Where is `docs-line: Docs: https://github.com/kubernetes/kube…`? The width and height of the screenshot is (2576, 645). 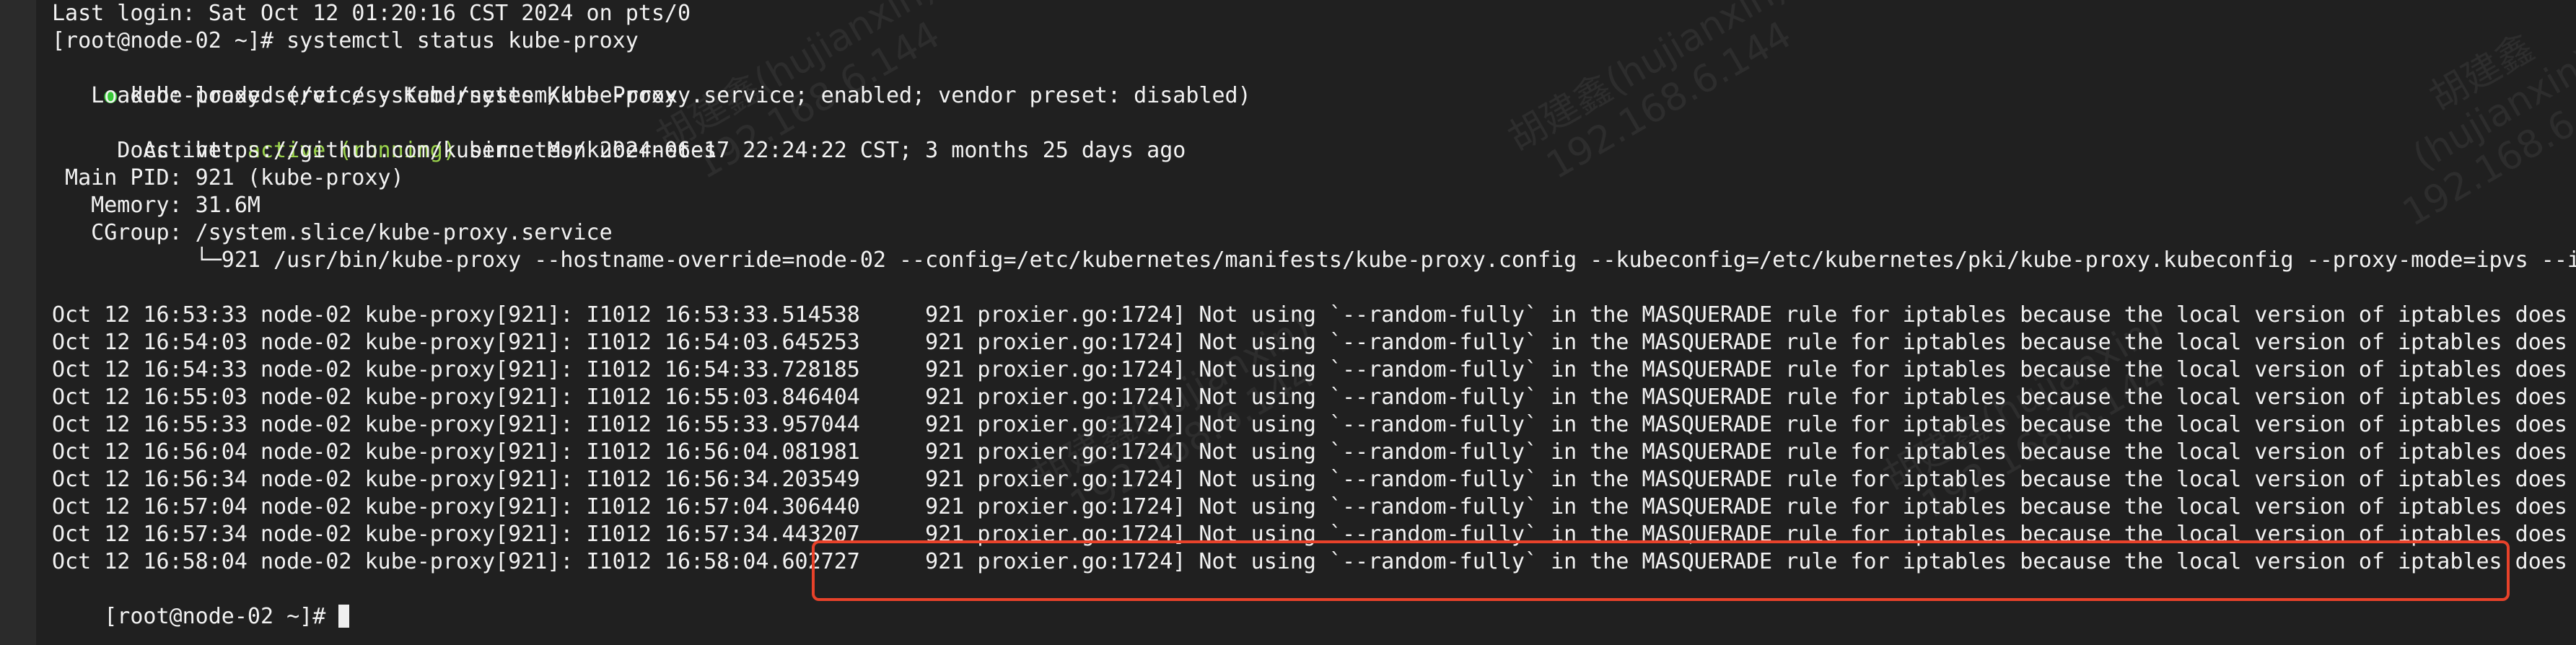
docs-line: Docs: https://github.com/kubernetes/kube… is located at coordinates (384, 151).